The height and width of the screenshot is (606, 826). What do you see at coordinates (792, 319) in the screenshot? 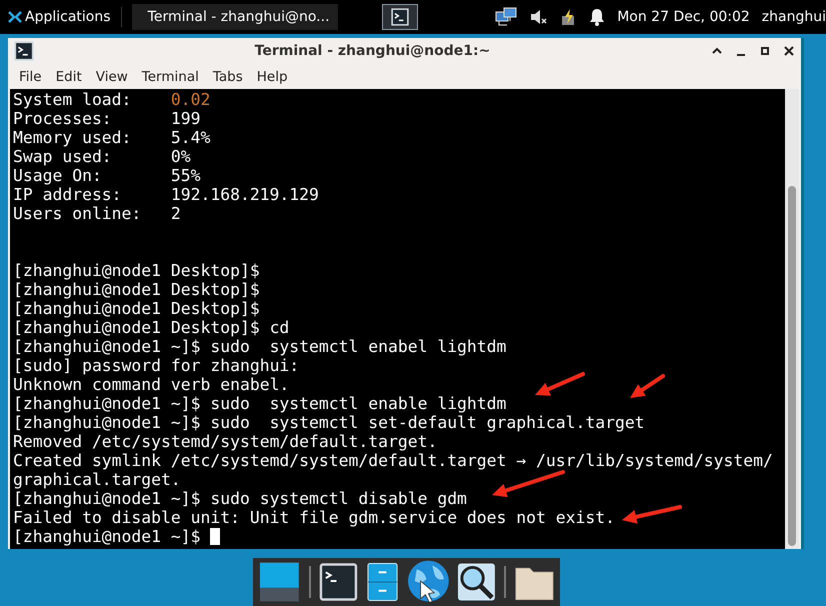
I see `scrollbar` at bounding box center [792, 319].